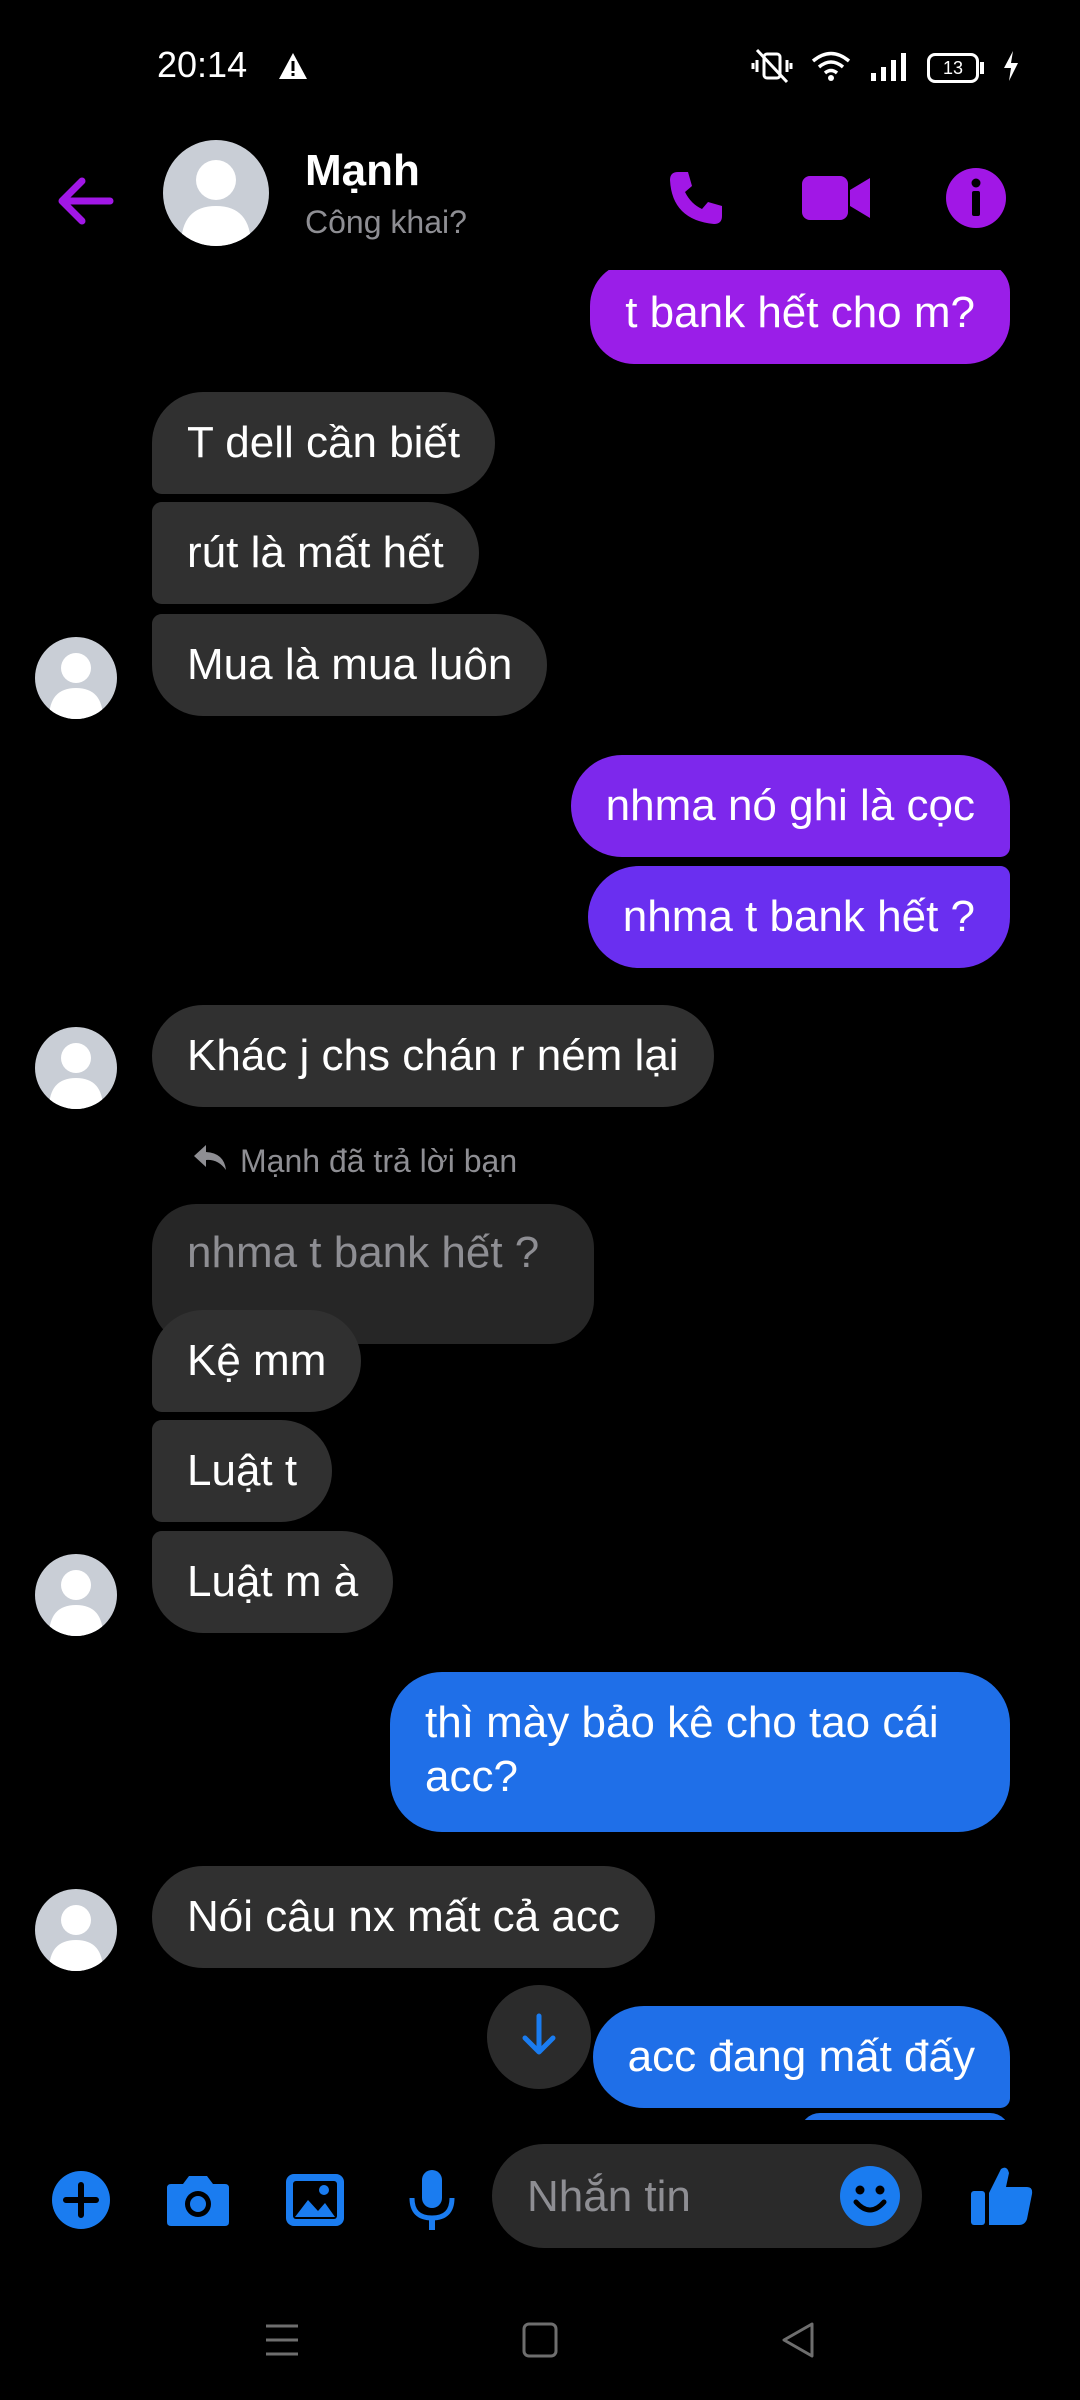 This screenshot has width=1080, height=2400. I want to click on battery-level: 13, so click(953, 68).